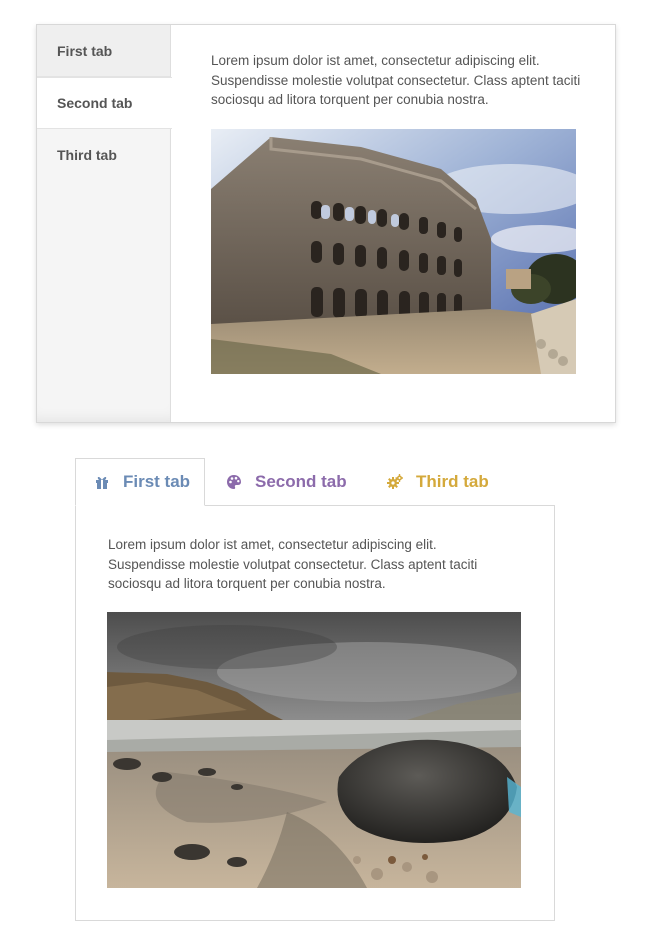 The image size is (650, 945). Describe the element at coordinates (104, 223) in the screenshot. I see `vertical-tab-list: First tab Second tab Third tab` at that location.